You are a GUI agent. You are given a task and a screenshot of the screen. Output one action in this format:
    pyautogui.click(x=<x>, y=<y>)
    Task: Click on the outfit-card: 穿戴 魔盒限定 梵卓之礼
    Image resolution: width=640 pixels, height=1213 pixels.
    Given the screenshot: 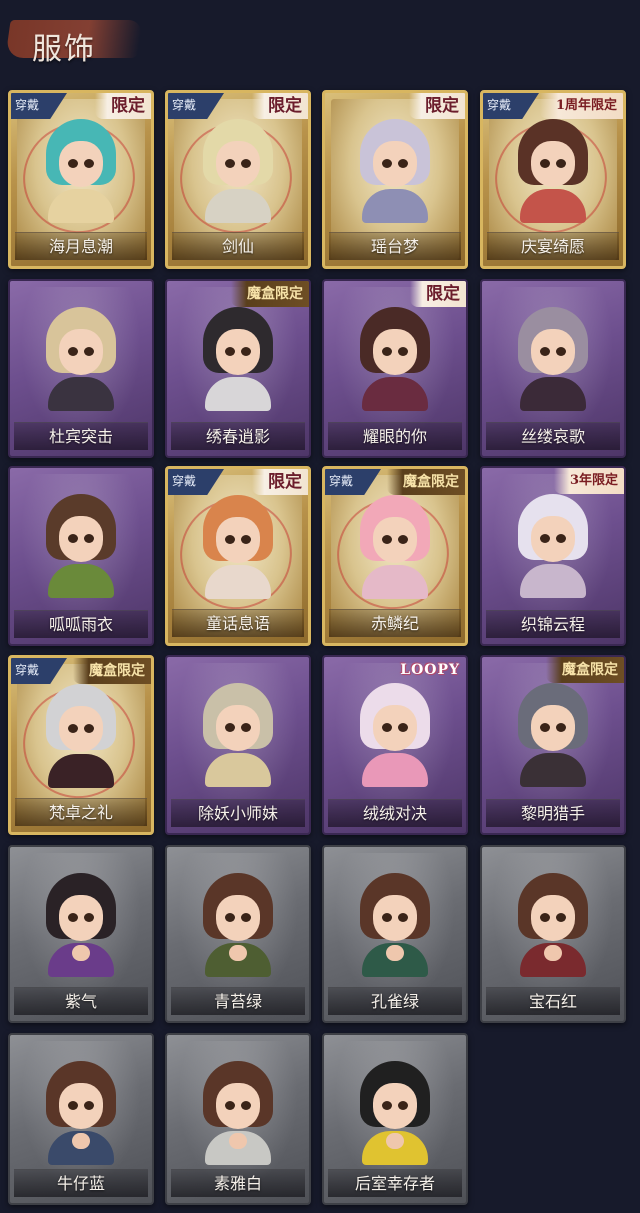 What is the action you would take?
    pyautogui.click(x=81, y=745)
    